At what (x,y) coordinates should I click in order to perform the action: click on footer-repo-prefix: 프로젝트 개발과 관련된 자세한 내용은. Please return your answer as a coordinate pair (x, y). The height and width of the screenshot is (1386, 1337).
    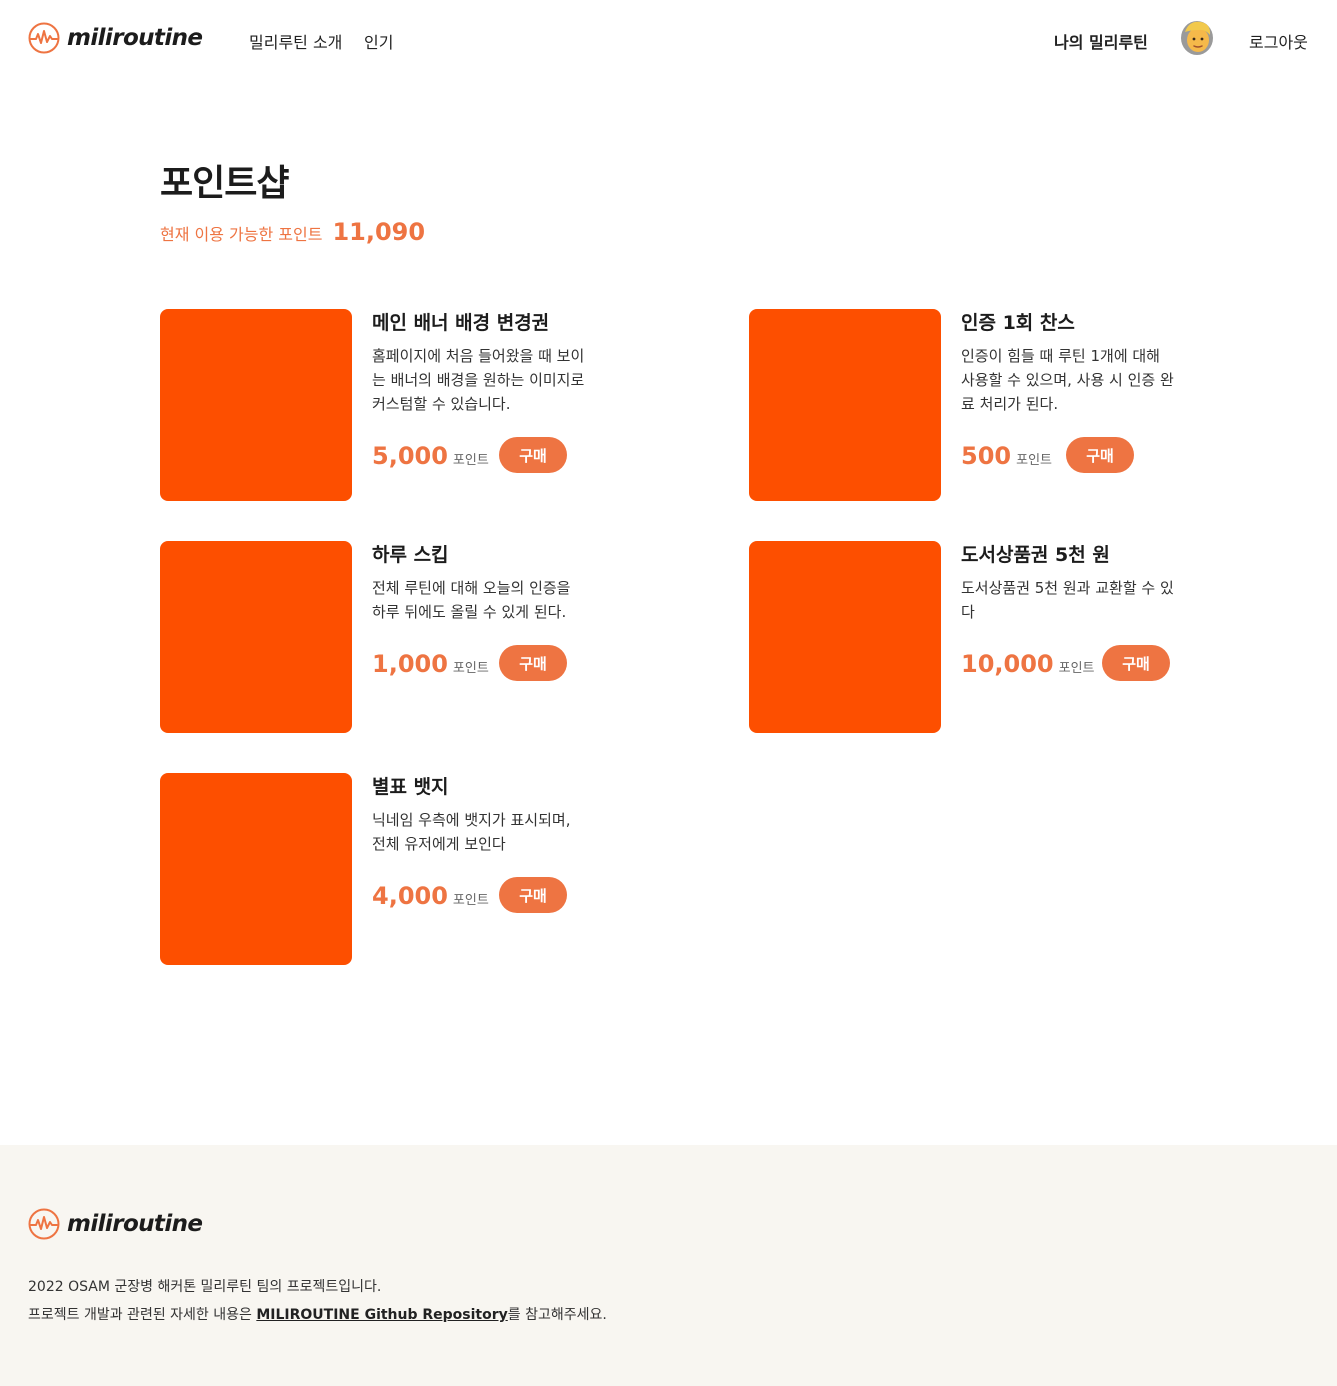
    Looking at the image, I should click on (142, 1315).